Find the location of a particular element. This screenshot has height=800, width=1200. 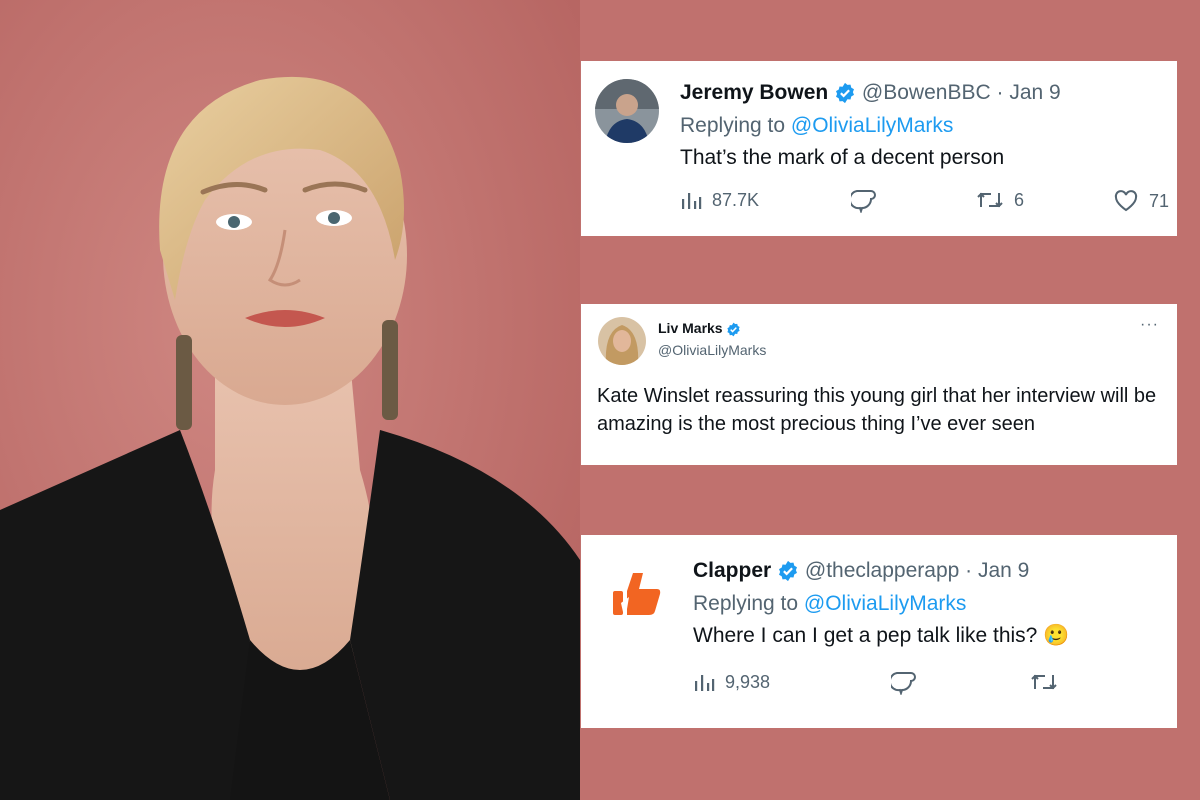

views-count: 9,938 is located at coordinates (748, 681).